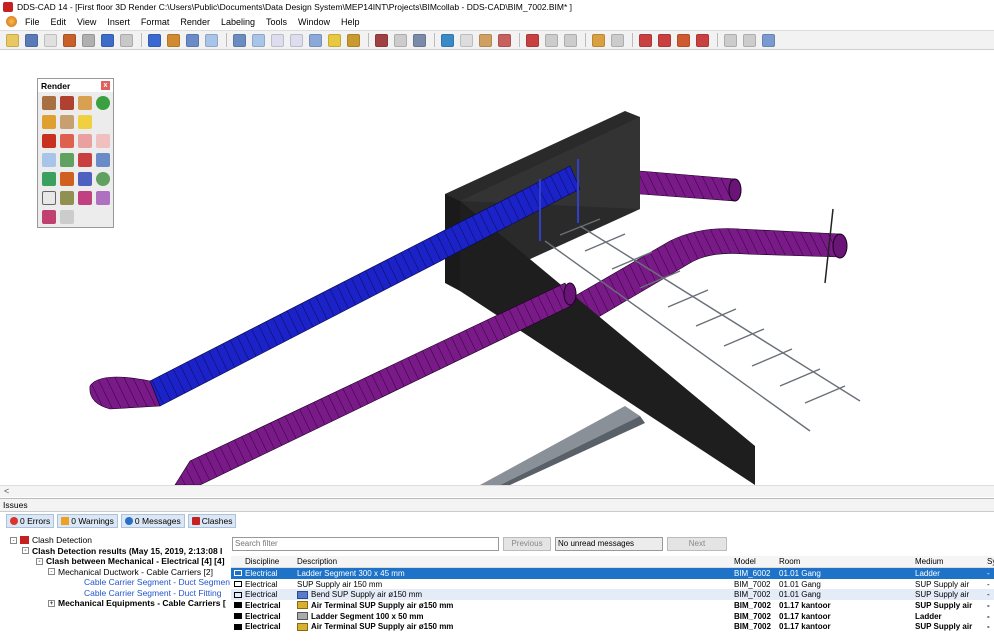  I want to click on measure-icon, so click(381, 40).